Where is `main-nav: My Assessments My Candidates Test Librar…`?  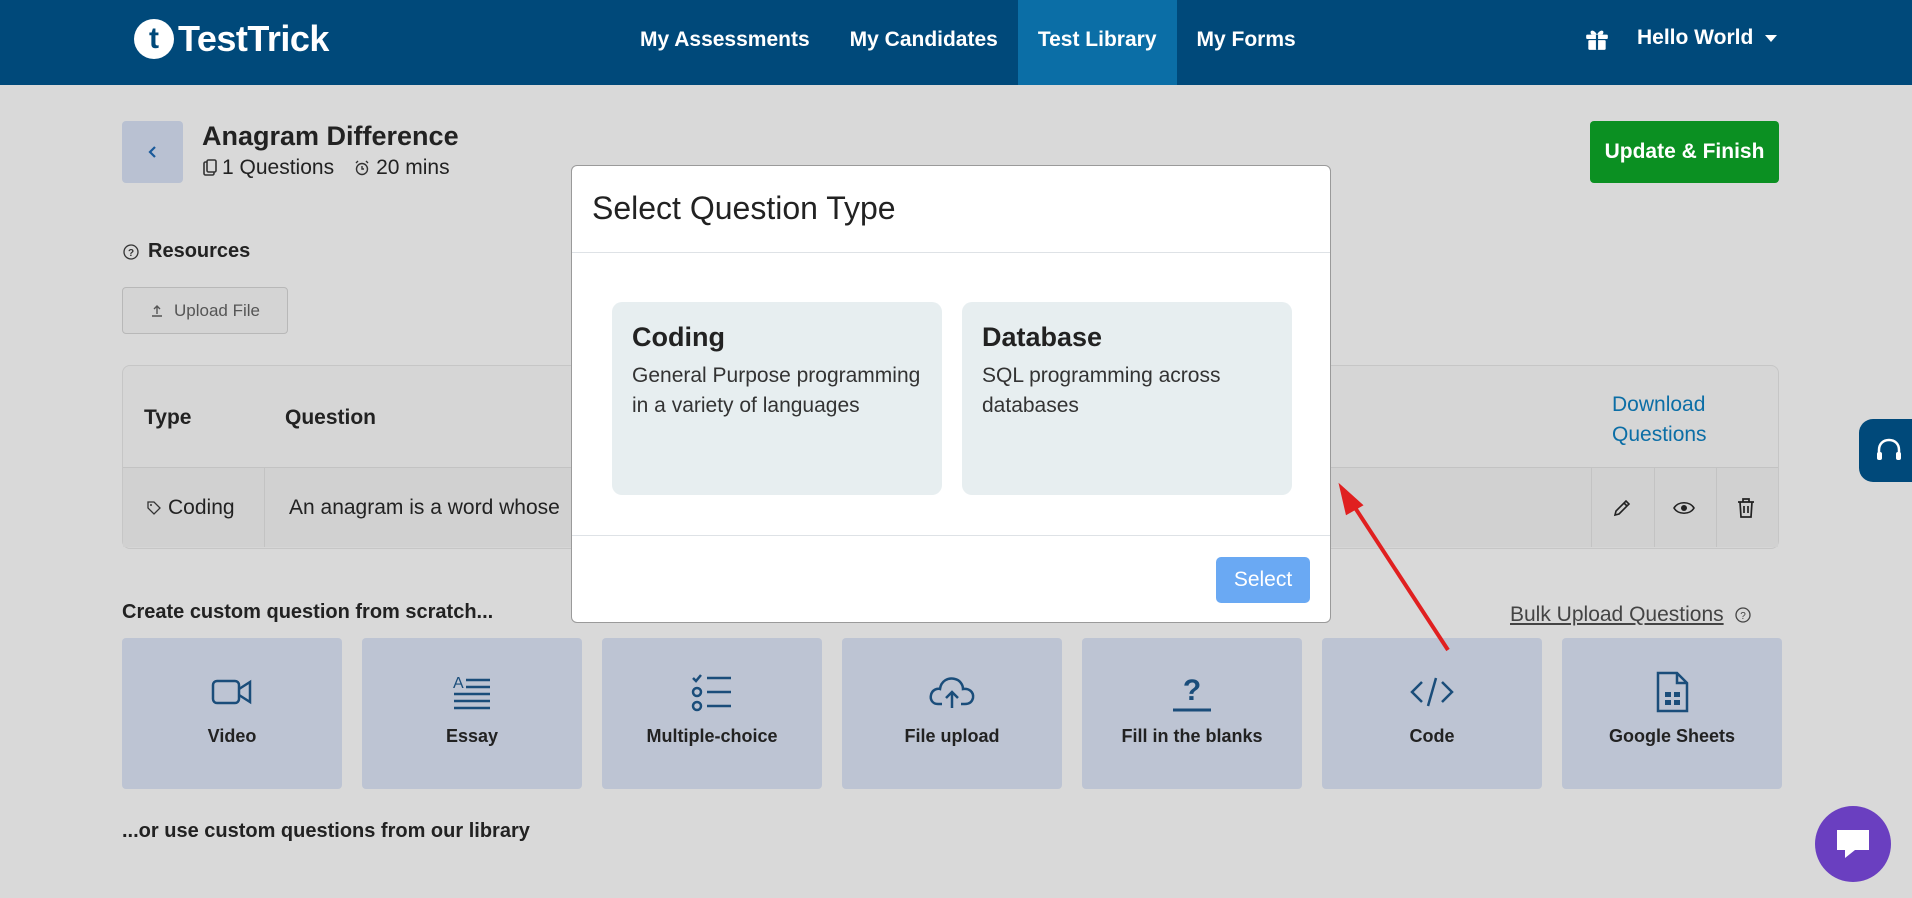
main-nav: My Assessments My Candidates Test Librar… is located at coordinates (968, 42).